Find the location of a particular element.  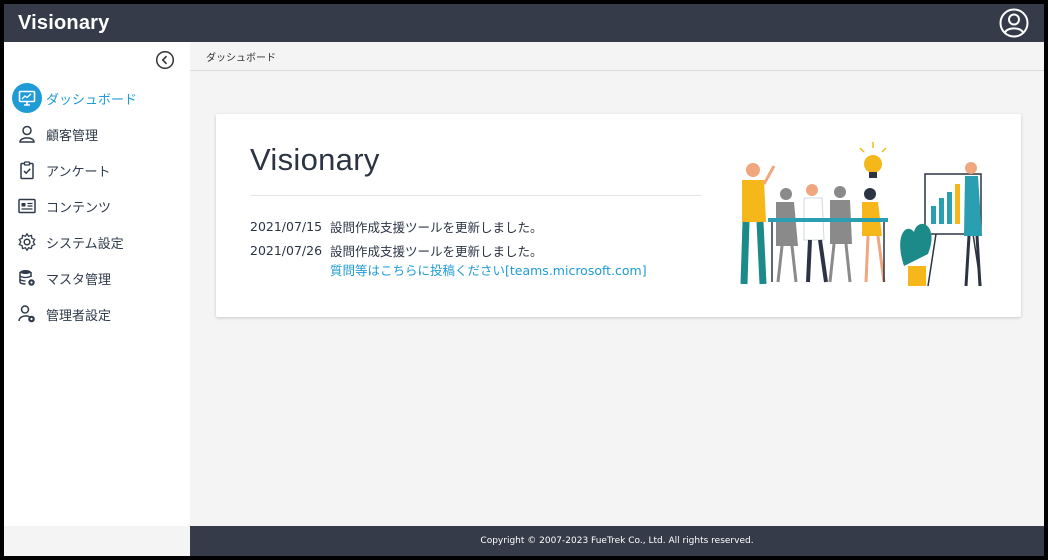

sidebar-item-survey: アンケート is located at coordinates (99, 170).